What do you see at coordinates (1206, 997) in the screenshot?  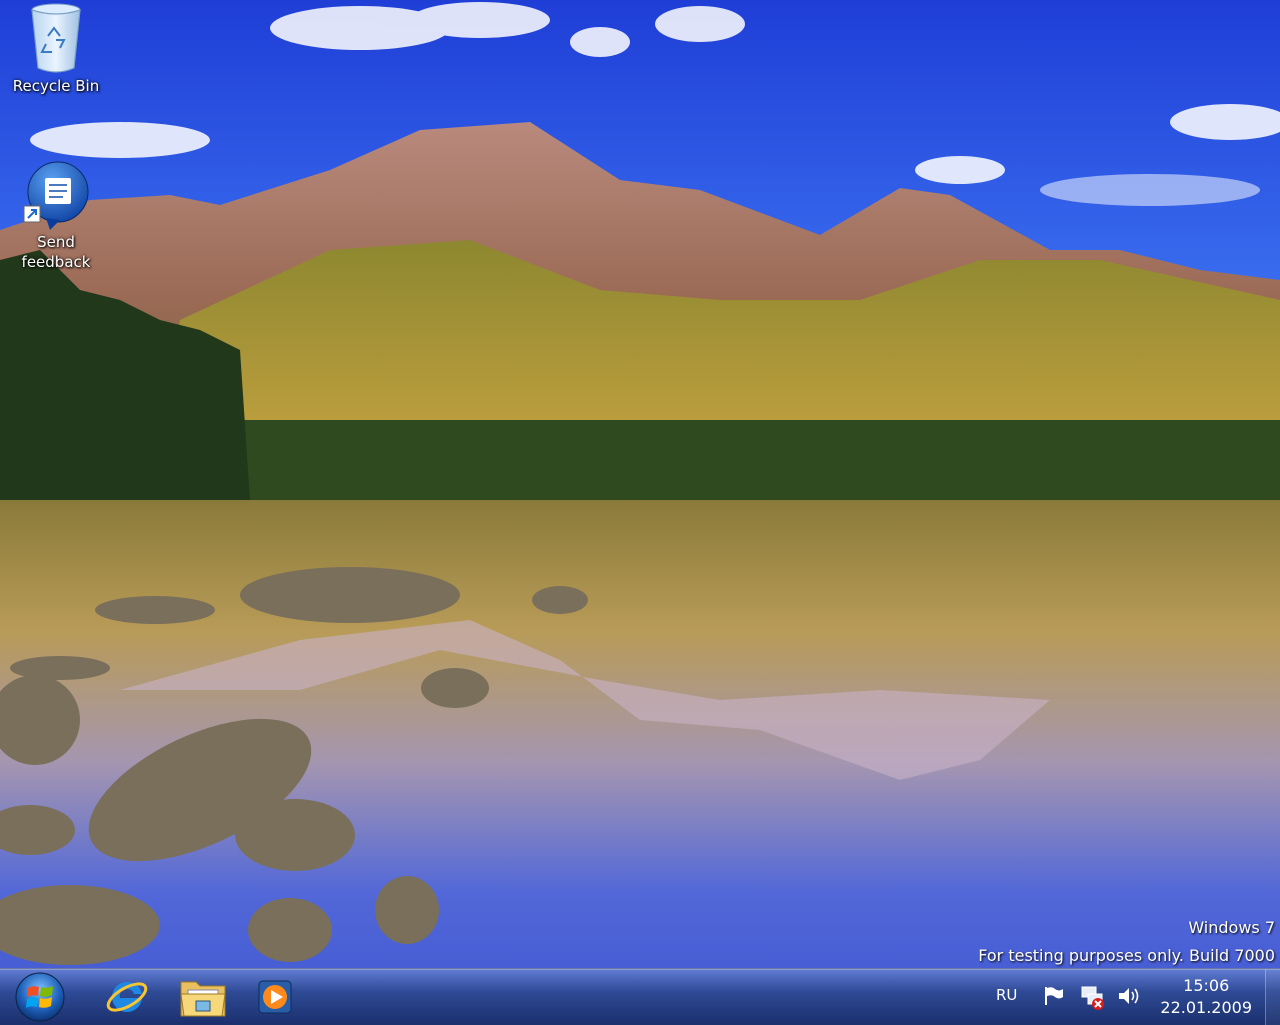 I see `system-clock: 15:06 22.01.2009` at bounding box center [1206, 997].